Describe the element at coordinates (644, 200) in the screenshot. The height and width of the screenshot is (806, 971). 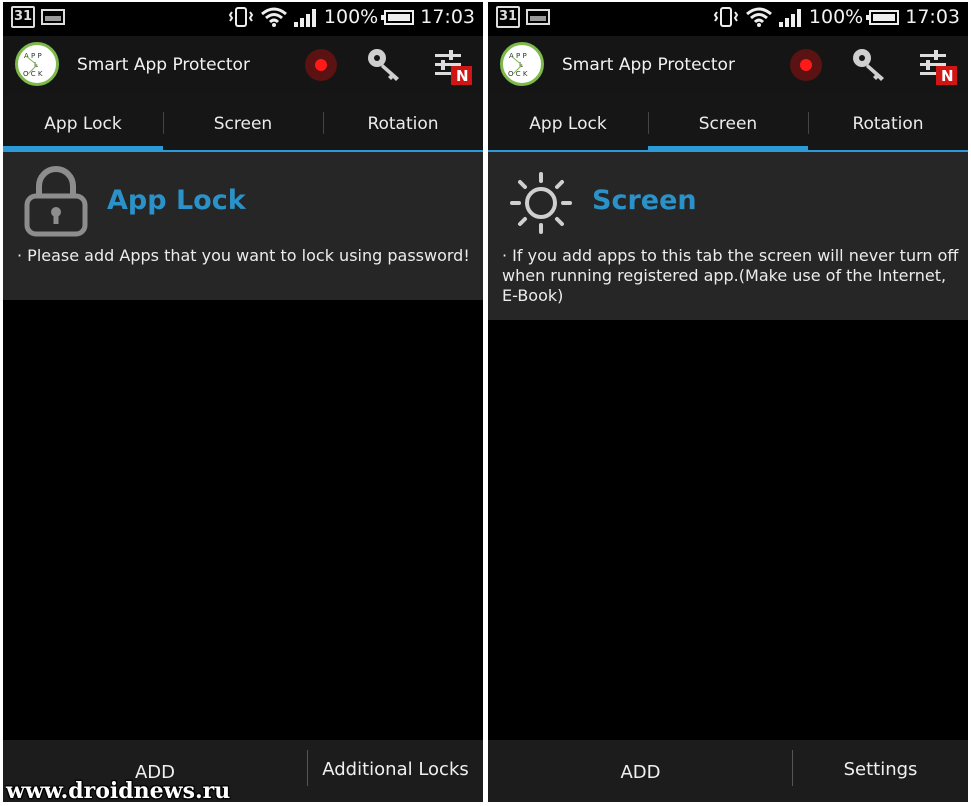
I see `panel-title: Screen` at that location.